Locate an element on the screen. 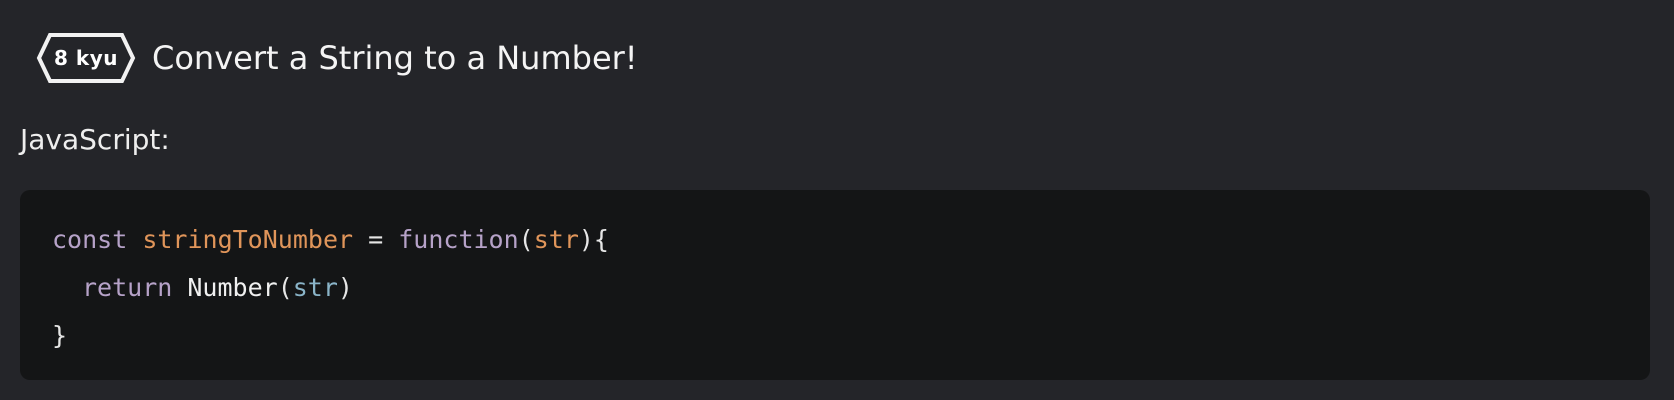 This screenshot has width=1674, height=400. kata-title: Convert a String to a Number! is located at coordinates (395, 58).